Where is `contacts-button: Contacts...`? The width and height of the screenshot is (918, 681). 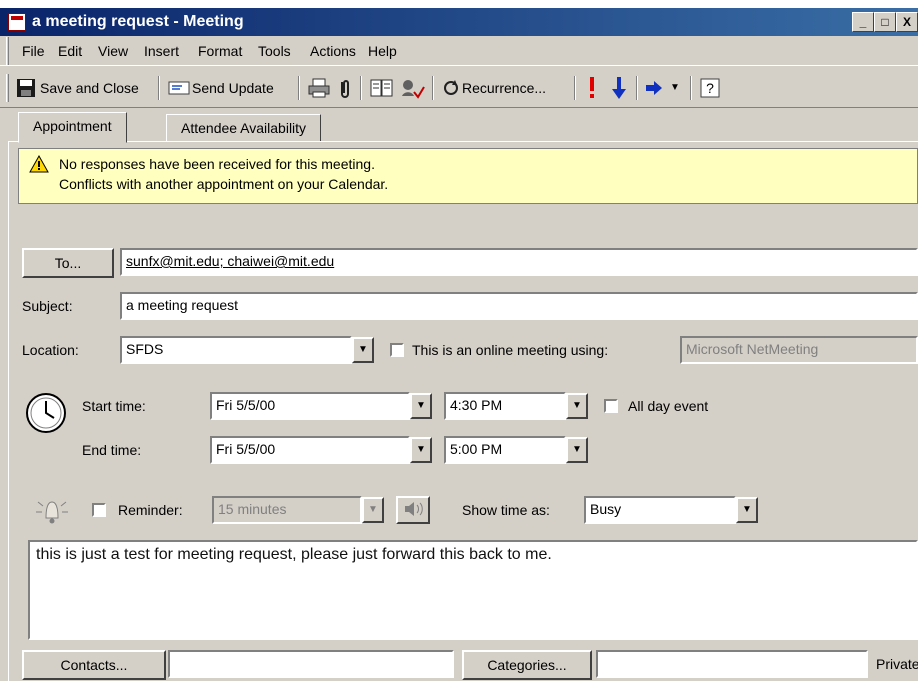 contacts-button: Contacts... is located at coordinates (94, 665).